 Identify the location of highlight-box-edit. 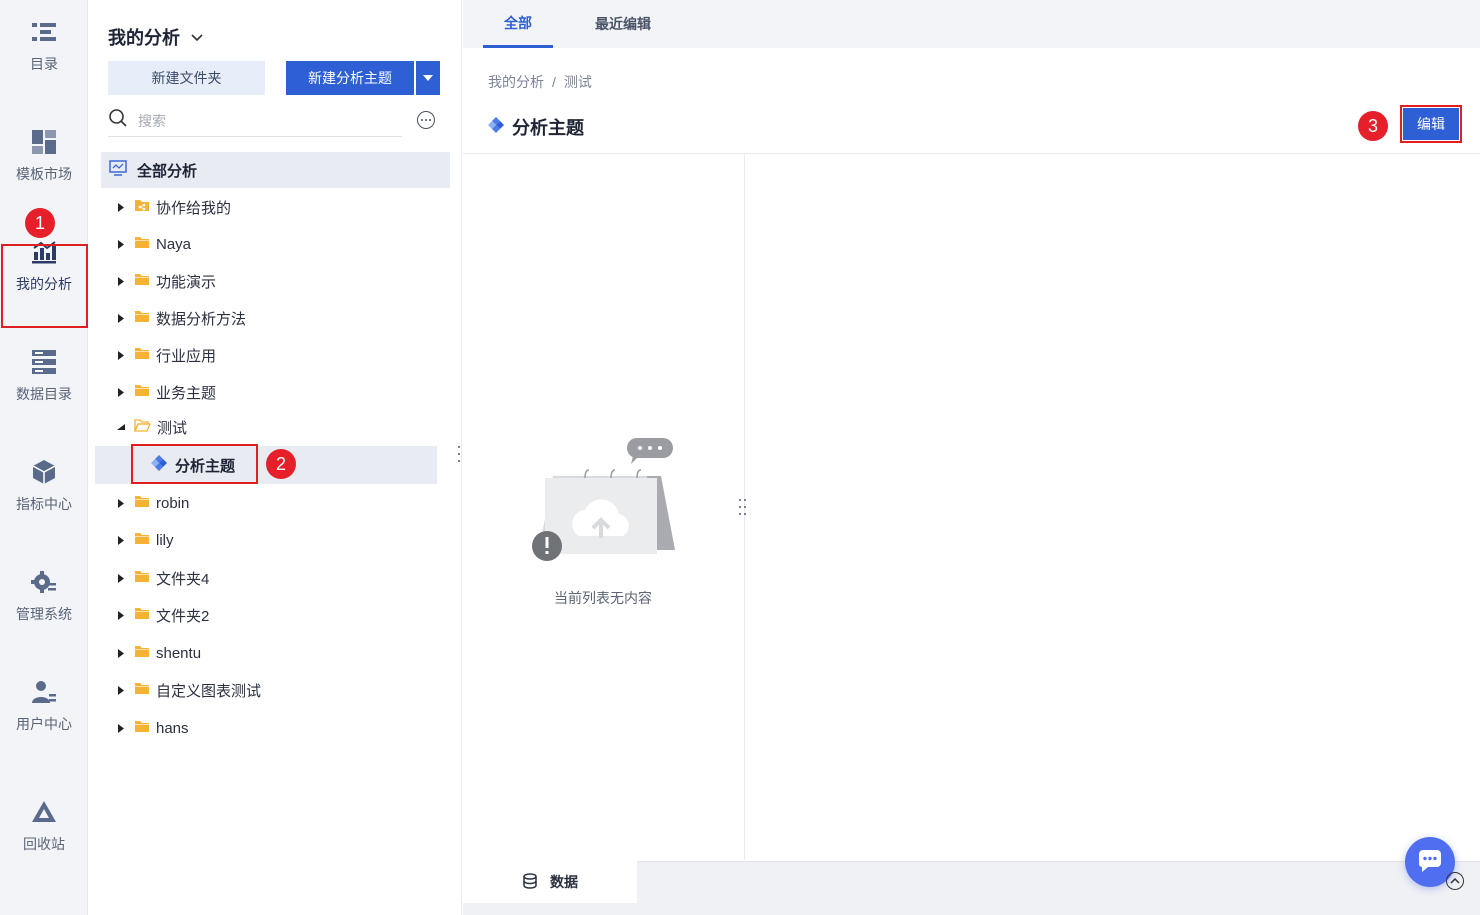
(1431, 124).